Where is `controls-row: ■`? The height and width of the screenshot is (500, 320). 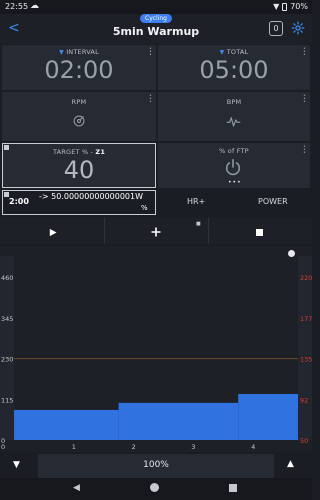
controls-row: ■ is located at coordinates (156, 231).